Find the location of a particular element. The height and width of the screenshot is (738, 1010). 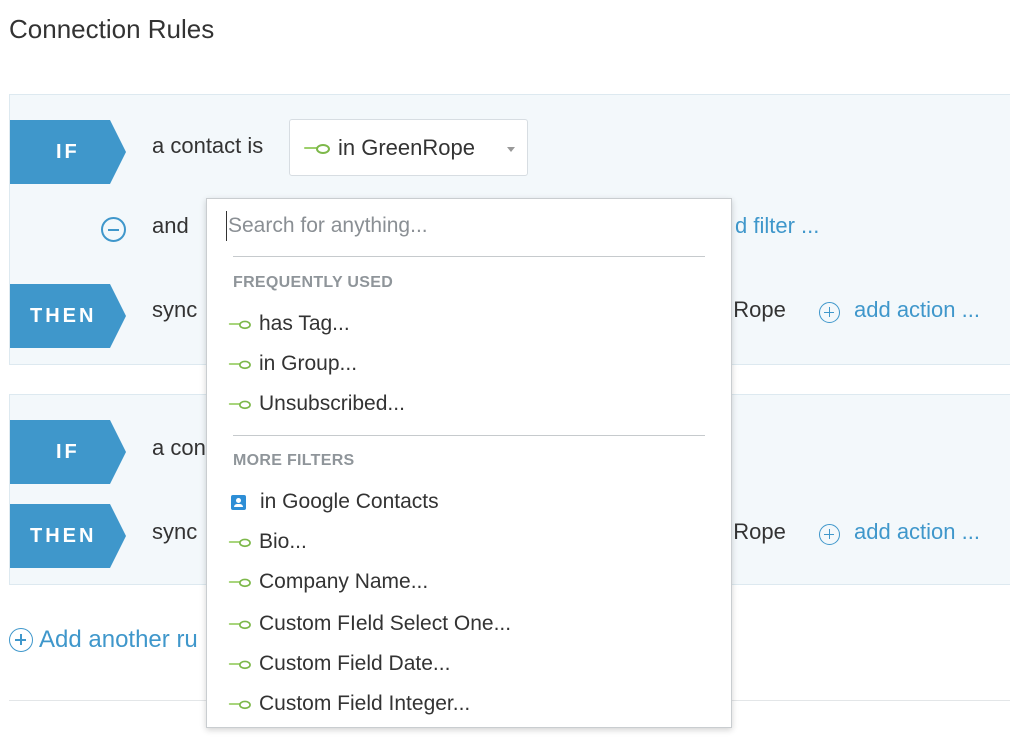

and-label: and is located at coordinates (170, 225).